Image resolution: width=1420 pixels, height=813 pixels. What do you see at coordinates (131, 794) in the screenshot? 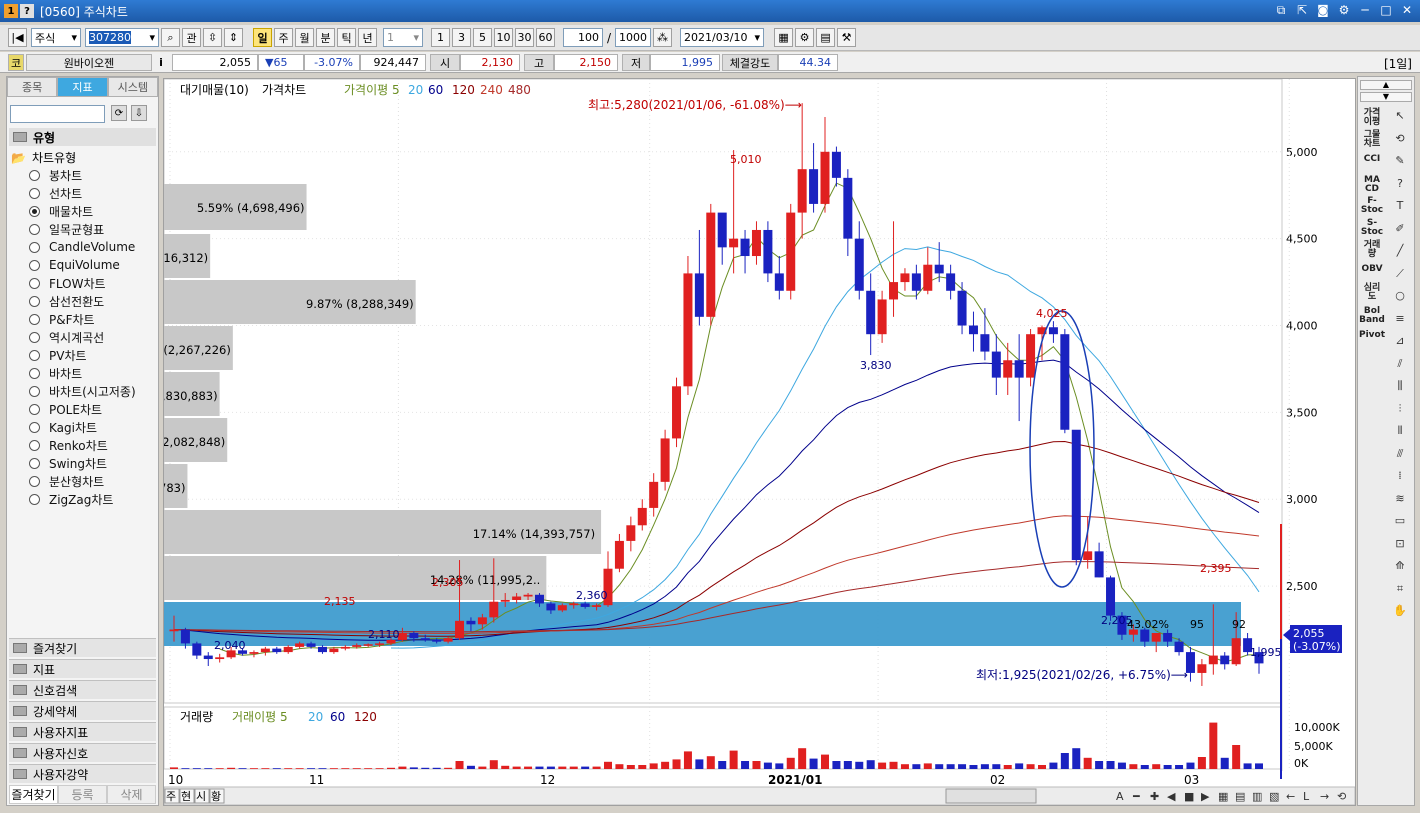
I see `delete-button: 삭제` at bounding box center [131, 794].